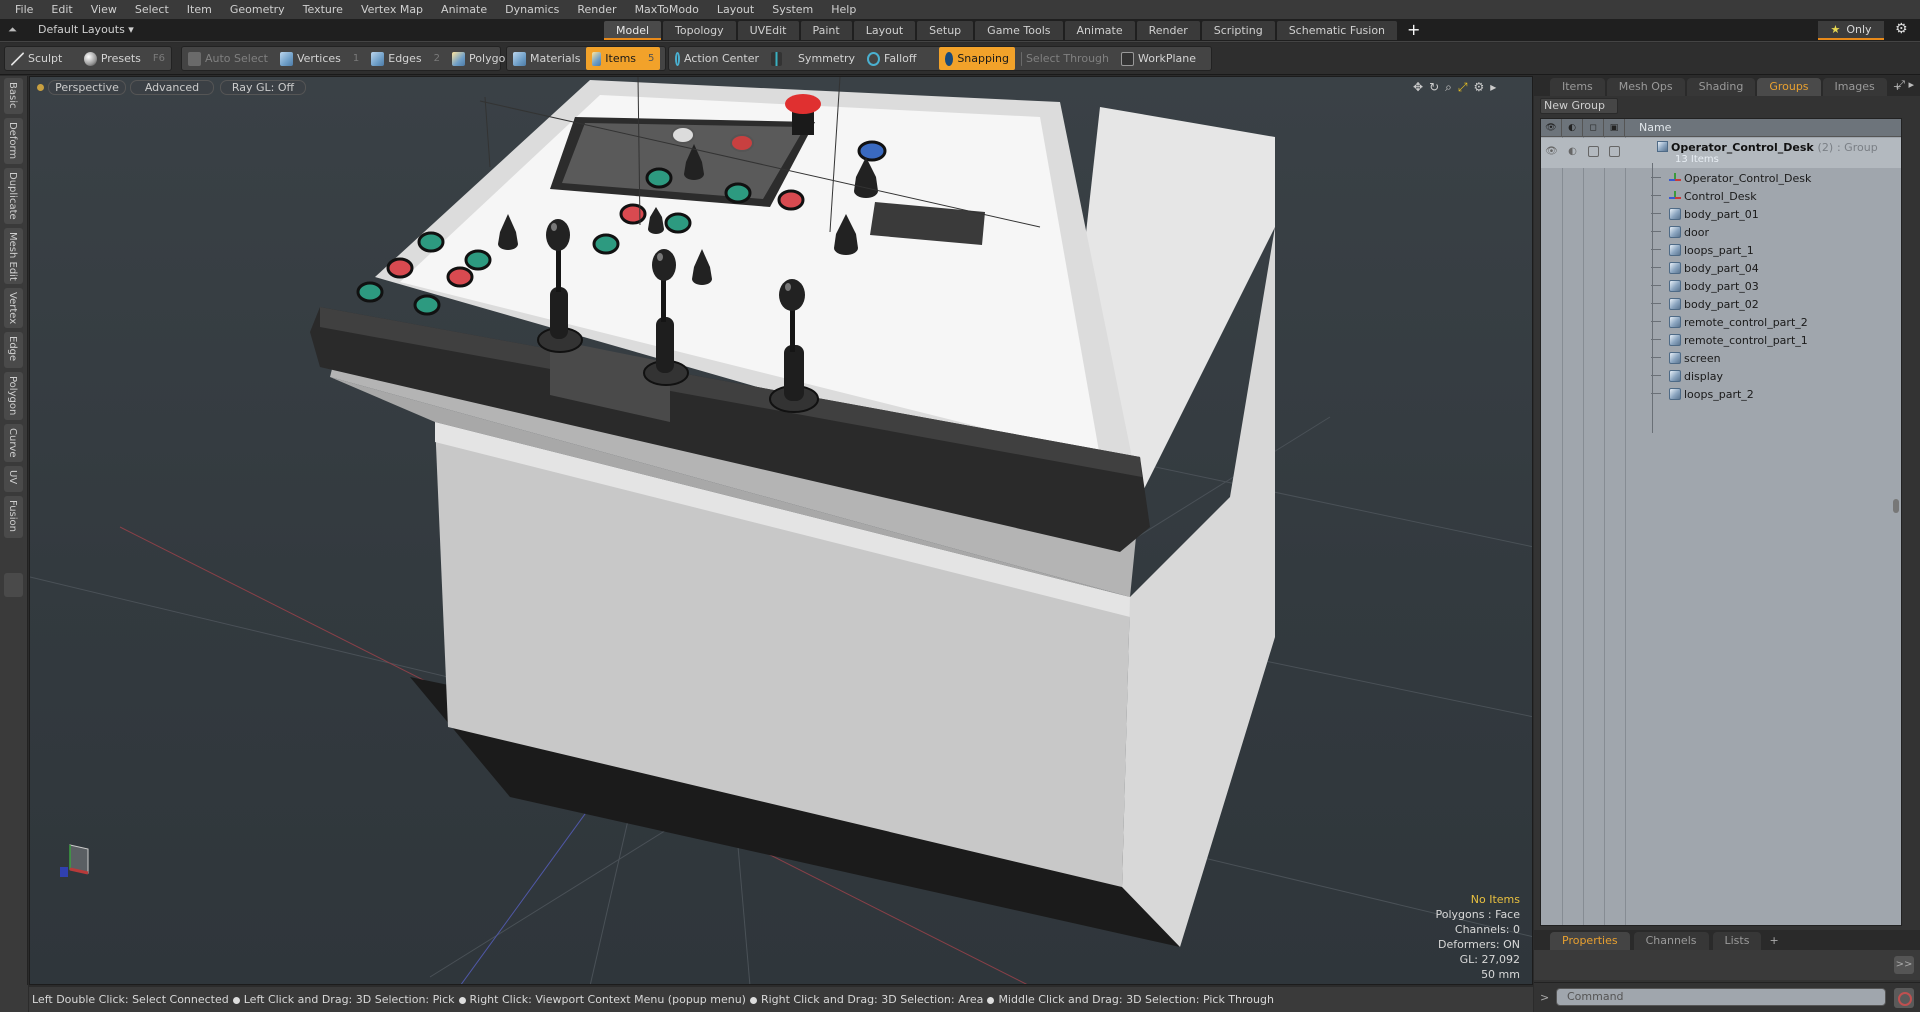 This screenshot has height=1012, width=1920. I want to click on vtab-edge: Edge, so click(13, 350).